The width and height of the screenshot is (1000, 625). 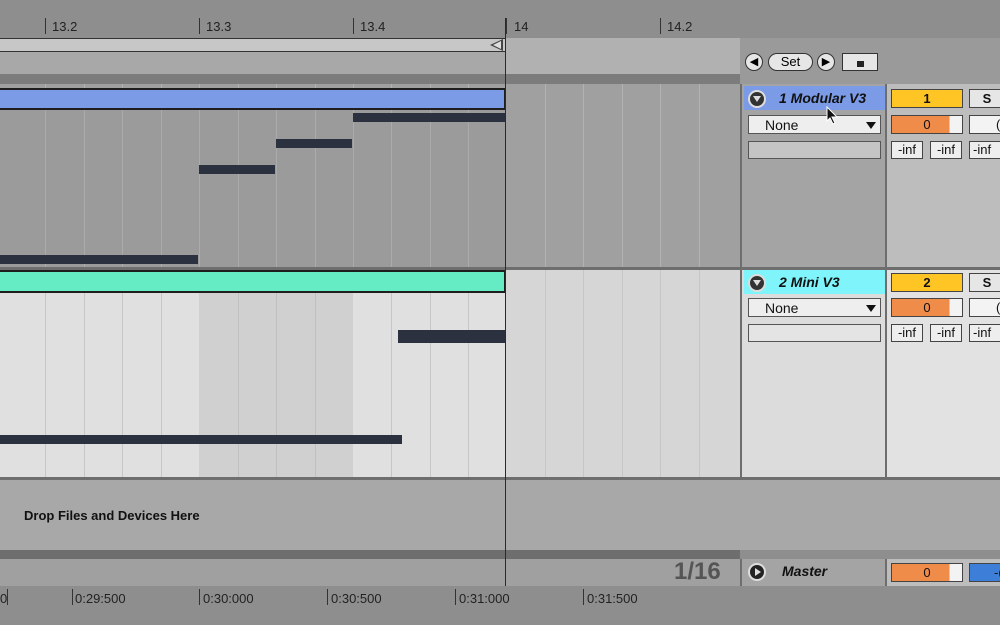 I want to click on track-2-header: 2 Mini V3 None, so click(x=812, y=373).